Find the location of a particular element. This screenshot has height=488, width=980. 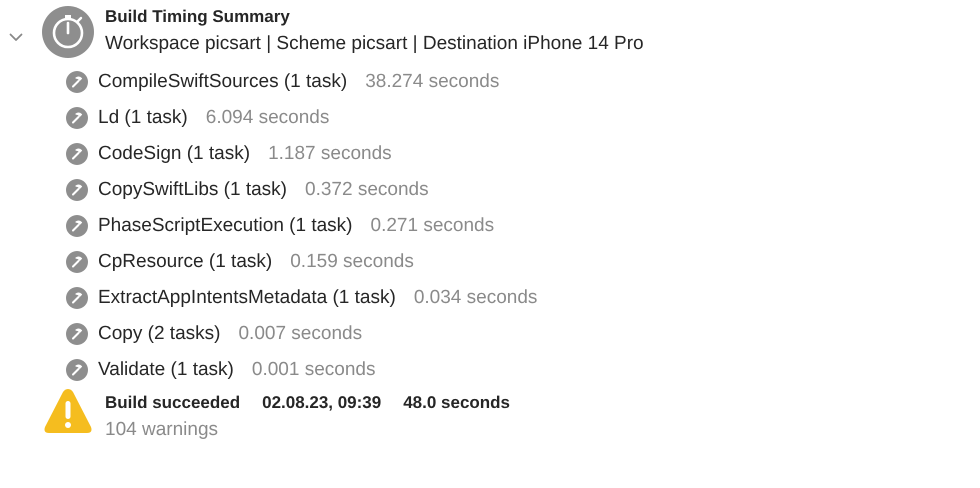

build-date: 02.08.23, 09:39 is located at coordinates (322, 403).